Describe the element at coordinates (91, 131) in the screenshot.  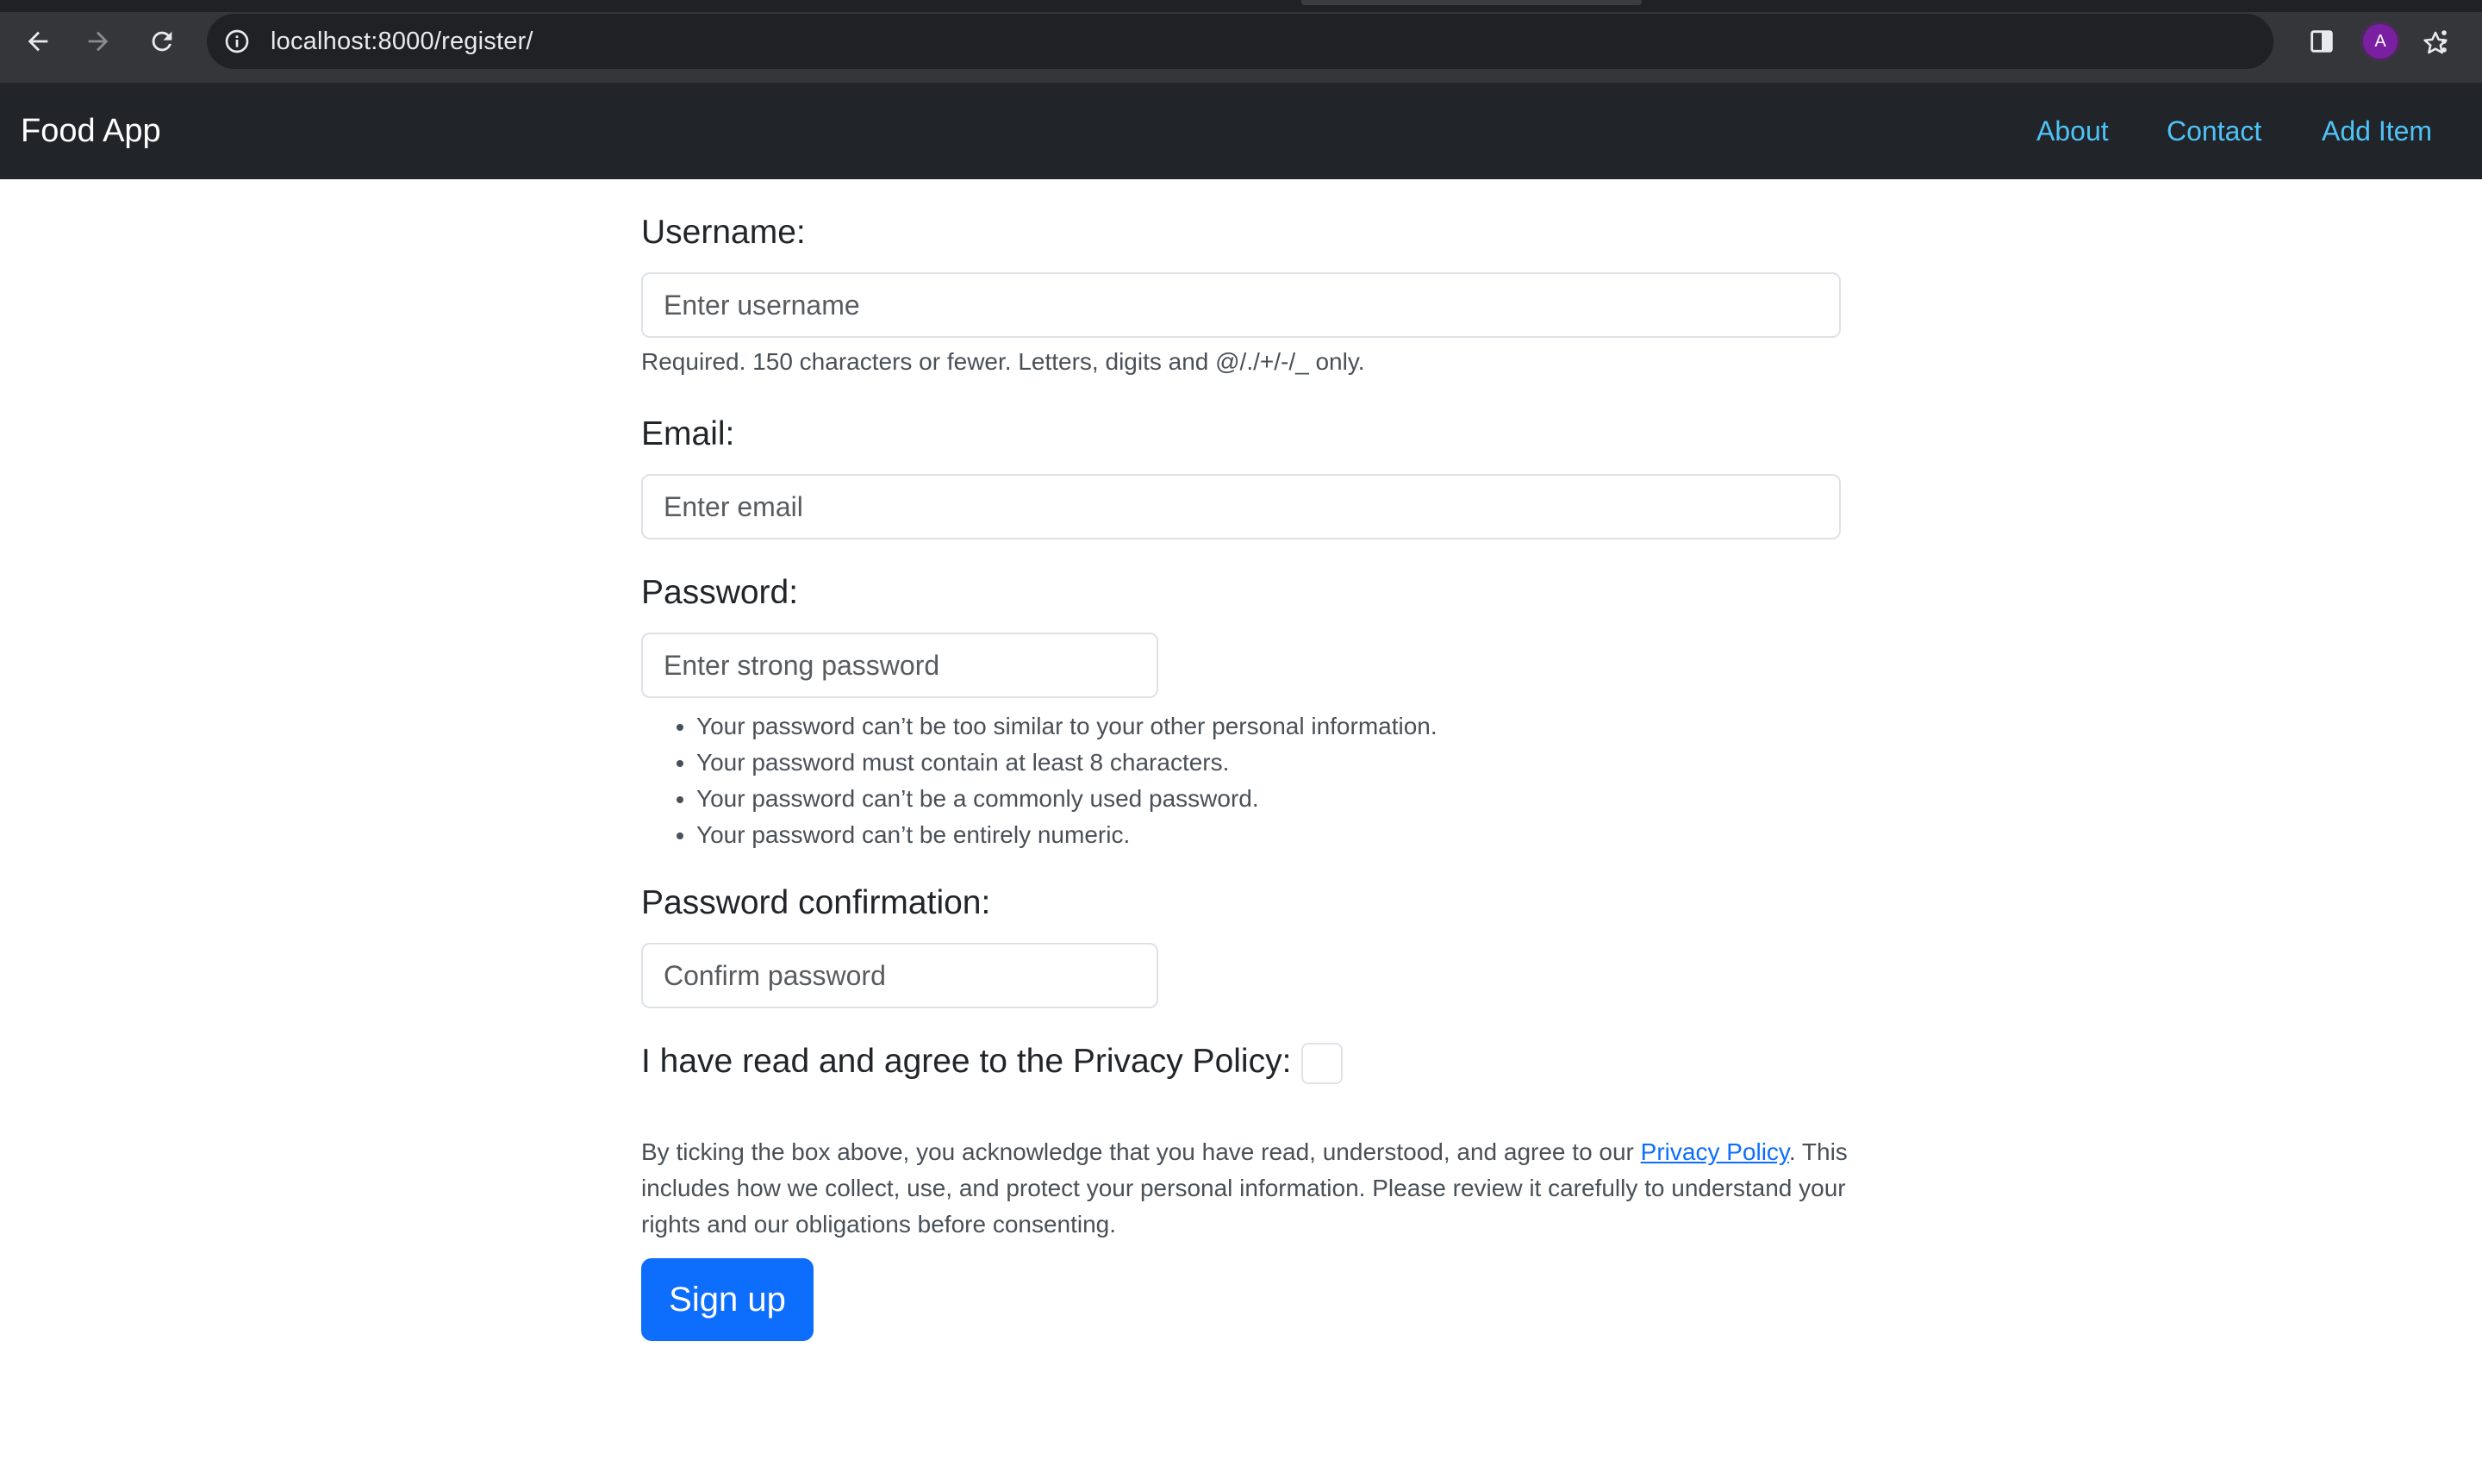
I see `brand-link: Food App` at that location.